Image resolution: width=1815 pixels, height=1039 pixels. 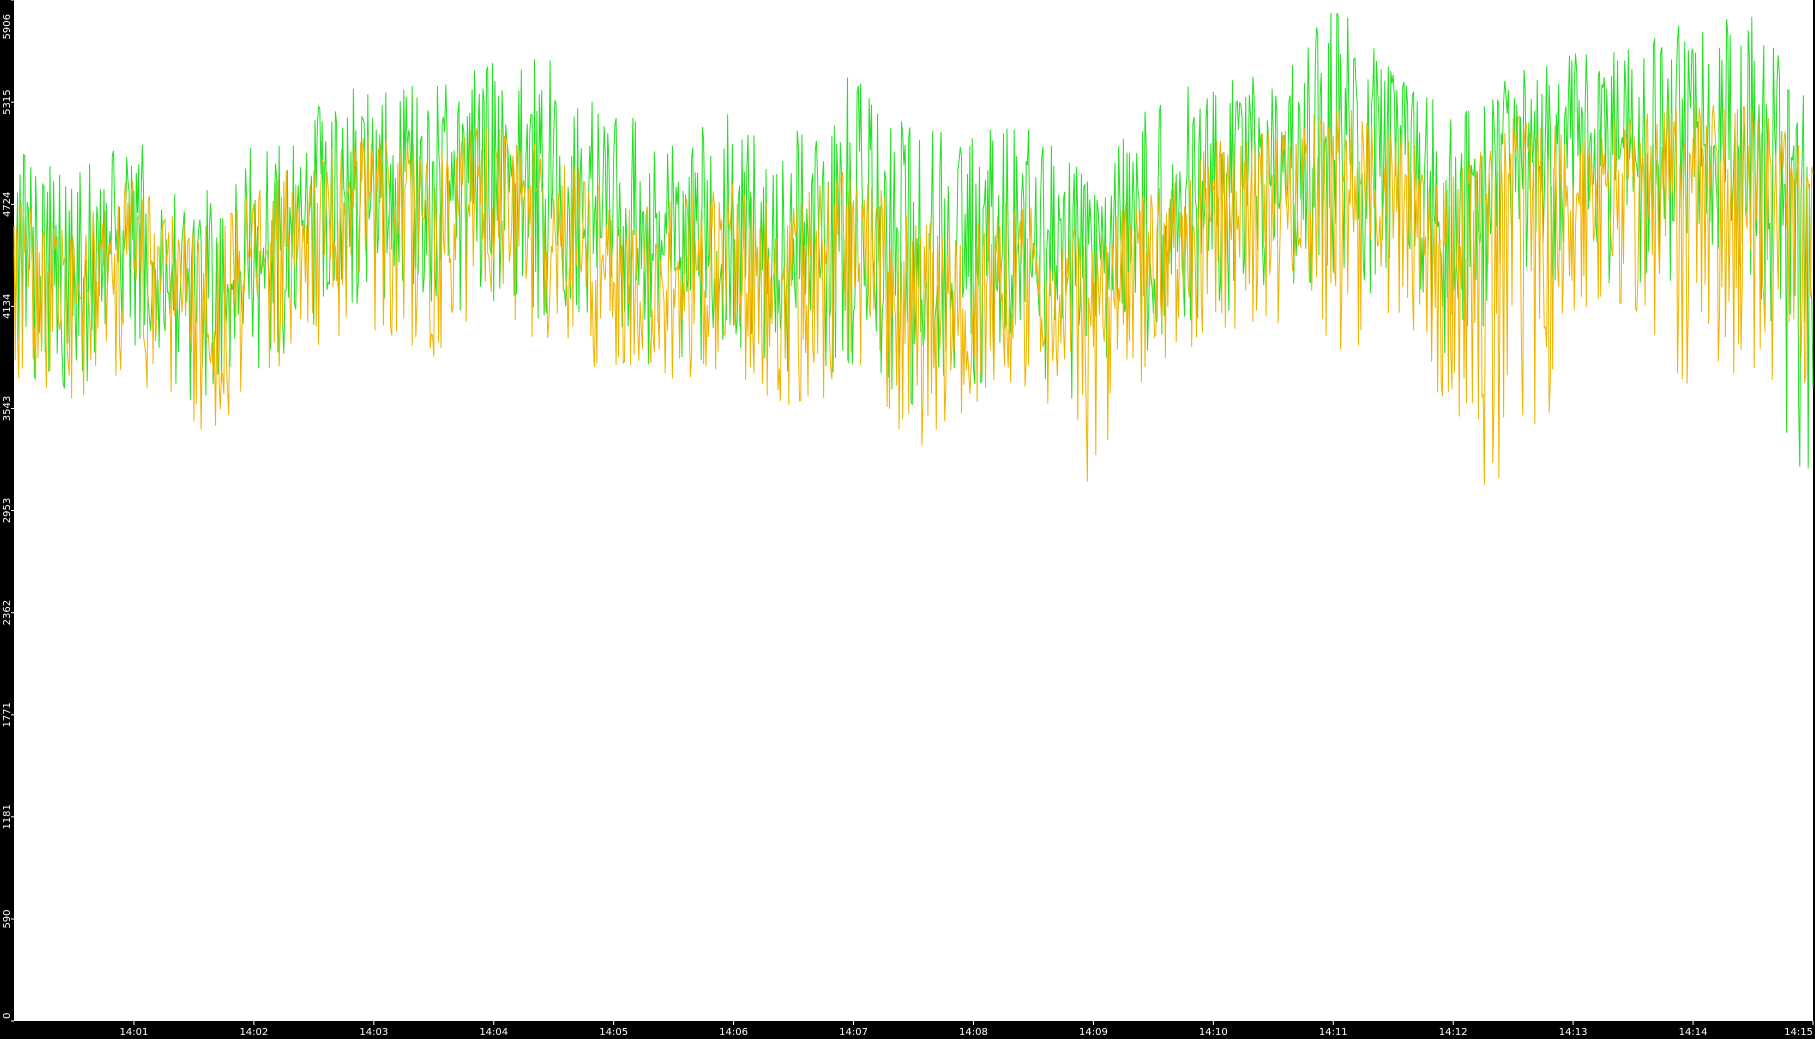 What do you see at coordinates (1093, 1032) in the screenshot?
I see `x-tick-label: 14:09` at bounding box center [1093, 1032].